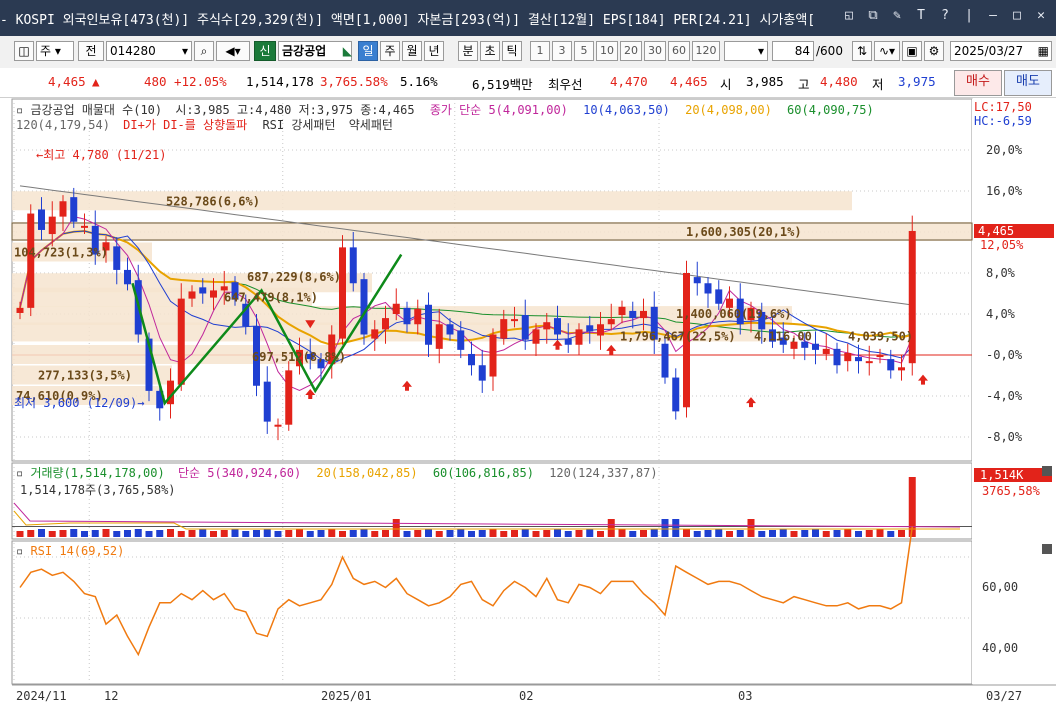 The height and width of the screenshot is (712, 1056). What do you see at coordinates (63, 125) in the screenshot?
I see `legend-ma120: 120(4,179,54)` at bounding box center [63, 125].